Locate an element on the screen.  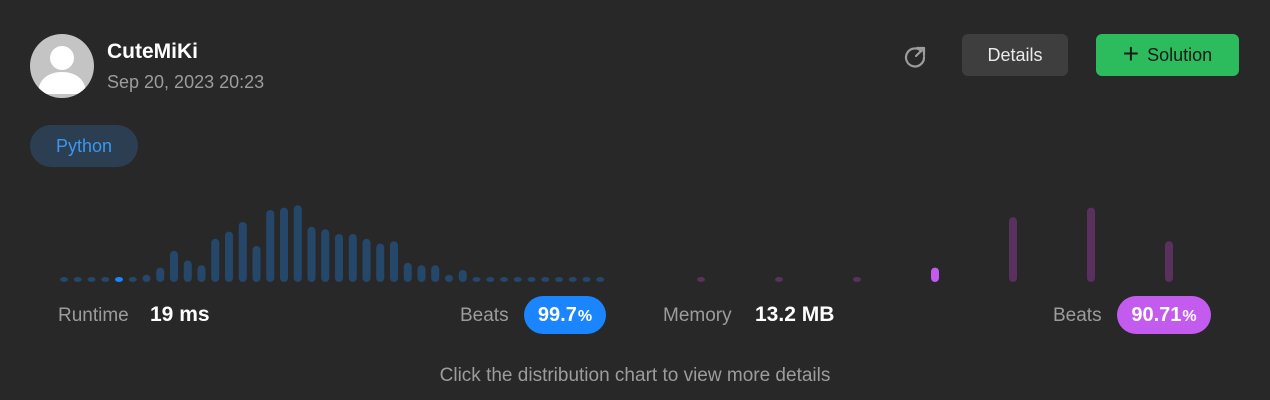
solution-button-label: Solution is located at coordinates (1180, 54).